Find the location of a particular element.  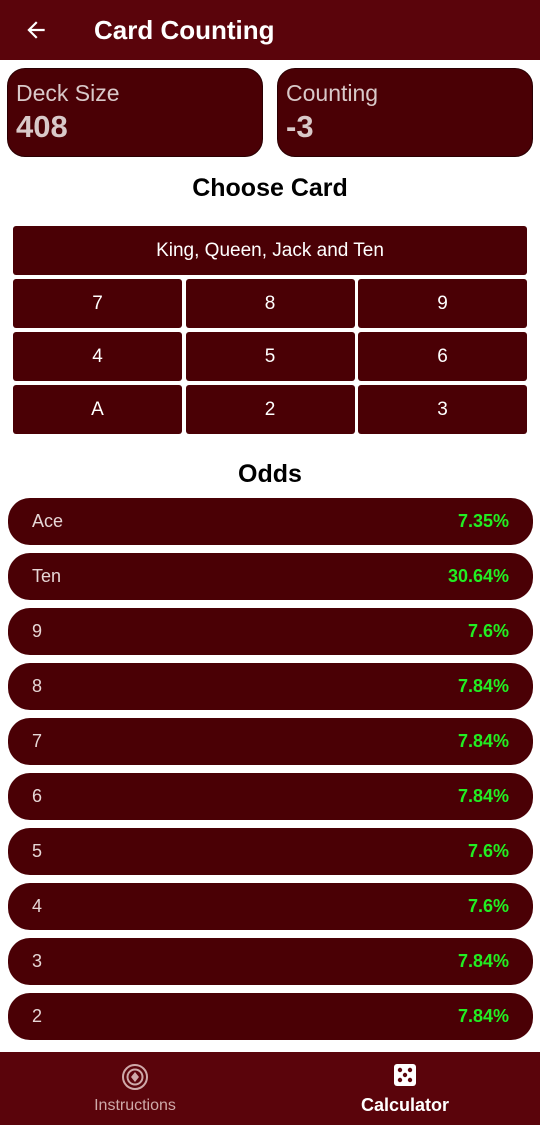

card-button-6: 6 is located at coordinates (442, 356).